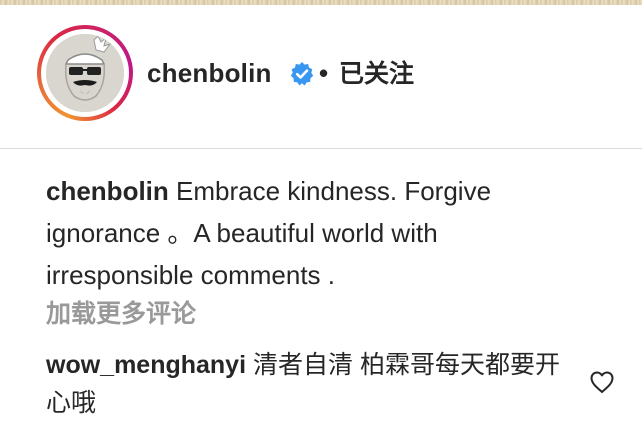 This screenshot has height=422, width=642. Describe the element at coordinates (602, 382) in the screenshot. I see `heart-outline-icon` at that location.